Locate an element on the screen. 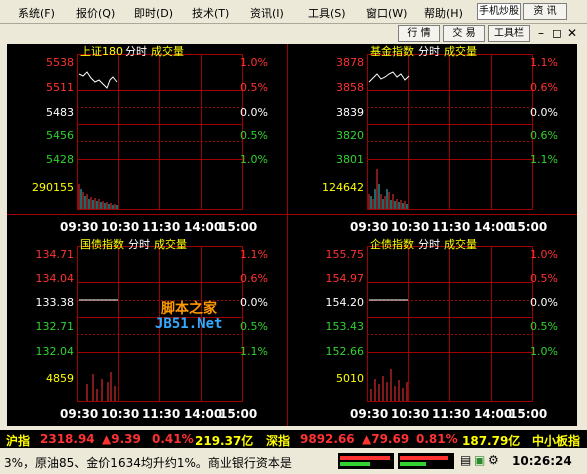  panel-1-title: 上证180 is located at coordinates (101, 51).